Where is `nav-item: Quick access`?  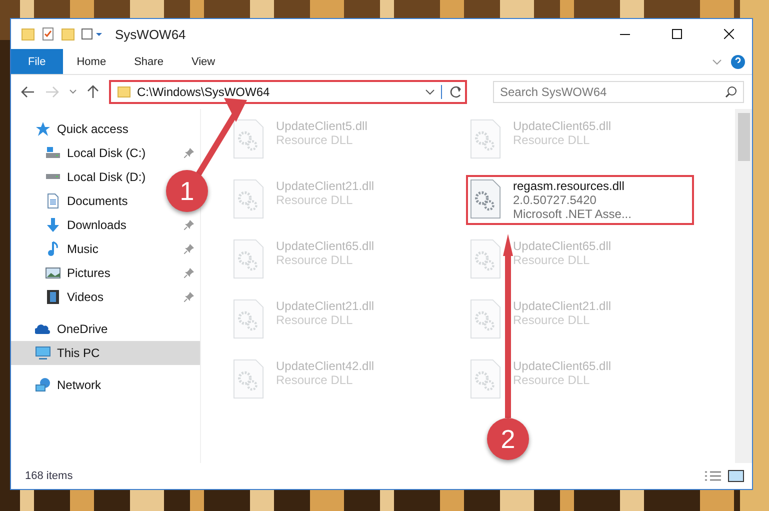 nav-item: Quick access is located at coordinates (92, 129).